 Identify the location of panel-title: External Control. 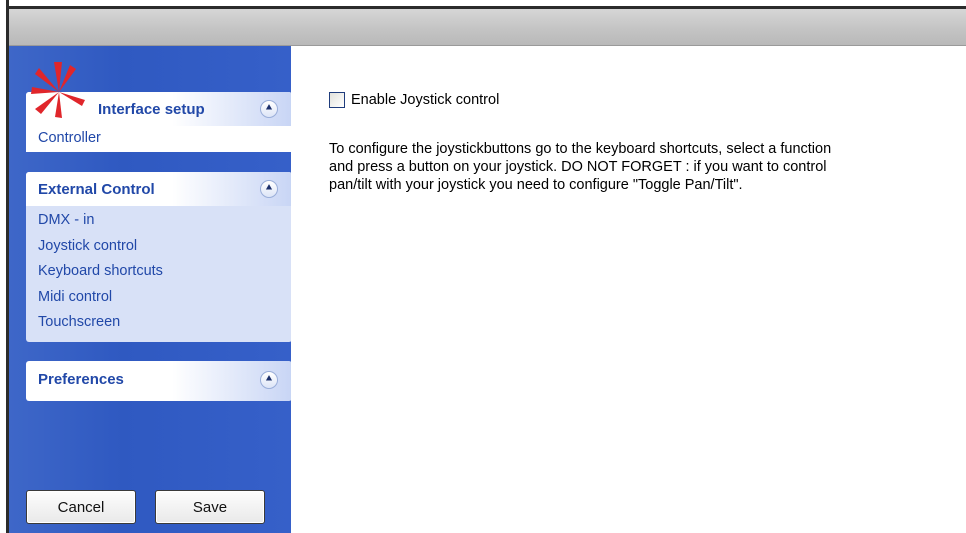
(96, 189).